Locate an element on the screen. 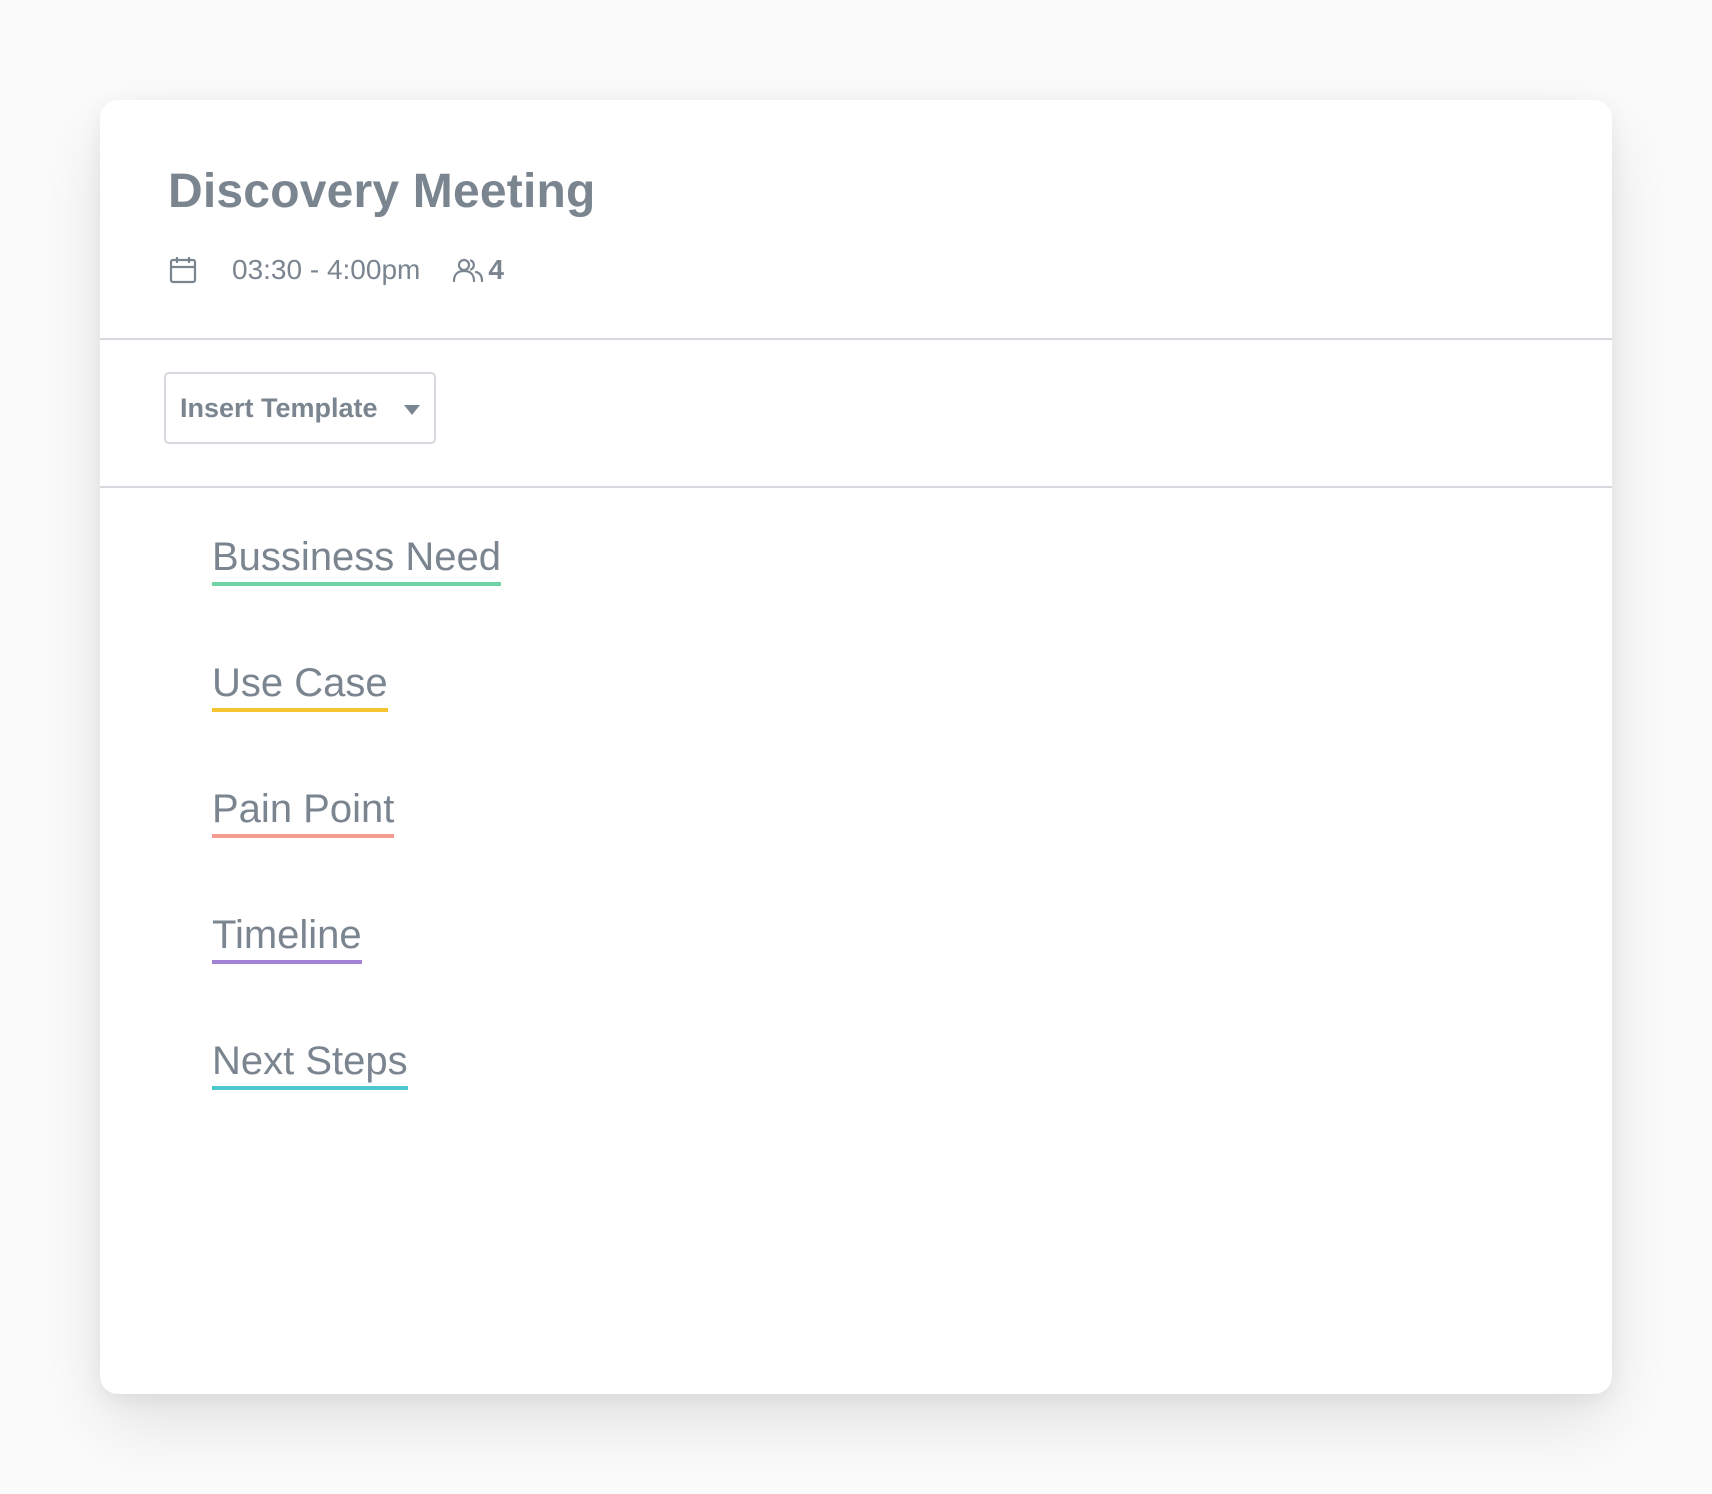 Image resolution: width=1712 pixels, height=1494 pixels. meeting-header: Discovery Meeting 03:30 - 4:00pm 4 is located at coordinates (856, 220).